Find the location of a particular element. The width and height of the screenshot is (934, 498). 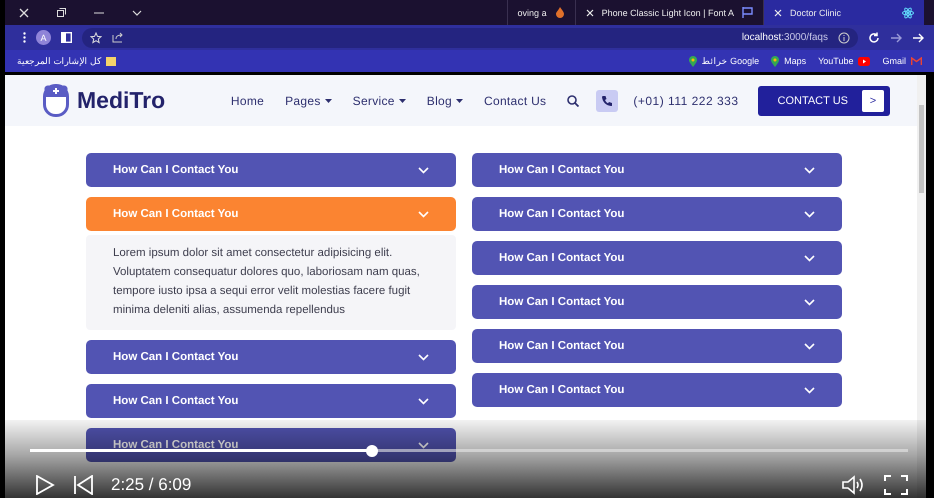

folder-icon is located at coordinates (111, 61).